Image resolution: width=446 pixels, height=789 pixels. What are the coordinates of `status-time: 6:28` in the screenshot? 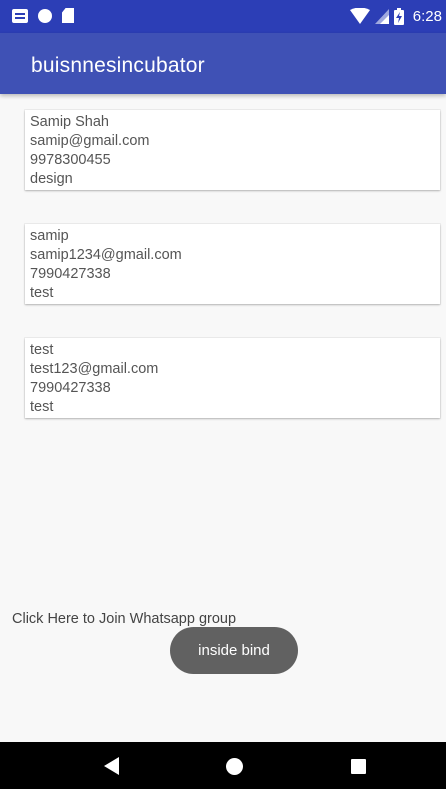 It's located at (427, 16).